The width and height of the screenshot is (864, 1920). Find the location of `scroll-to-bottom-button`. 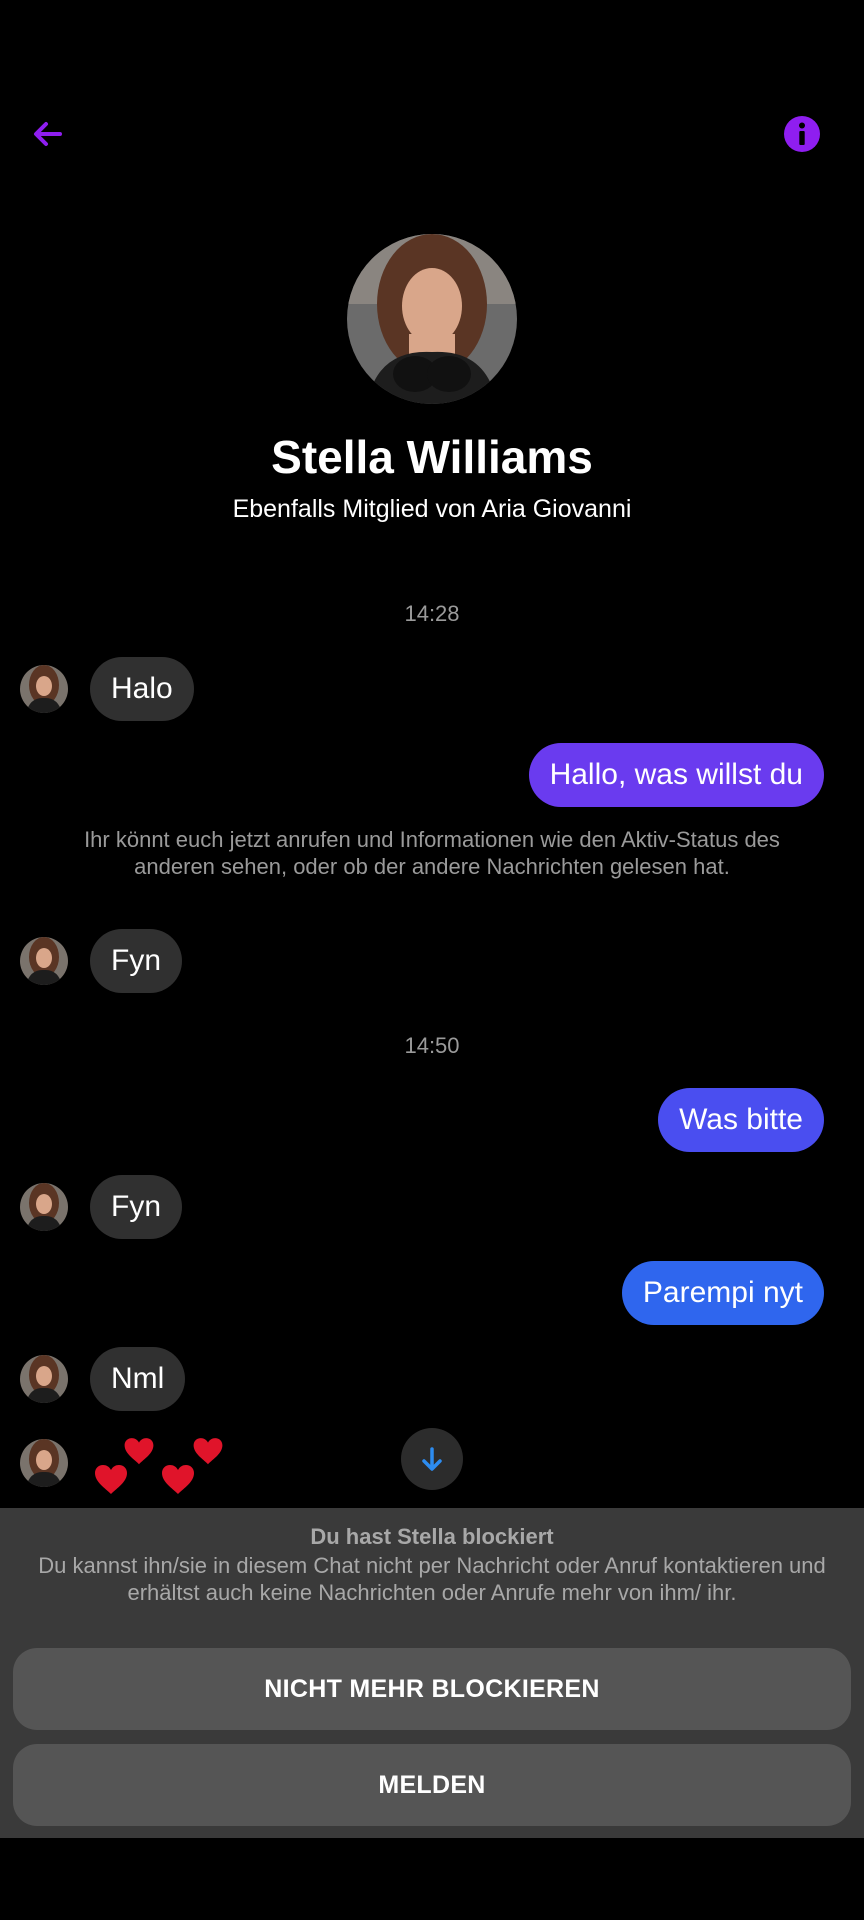

scroll-to-bottom-button is located at coordinates (432, 1459).